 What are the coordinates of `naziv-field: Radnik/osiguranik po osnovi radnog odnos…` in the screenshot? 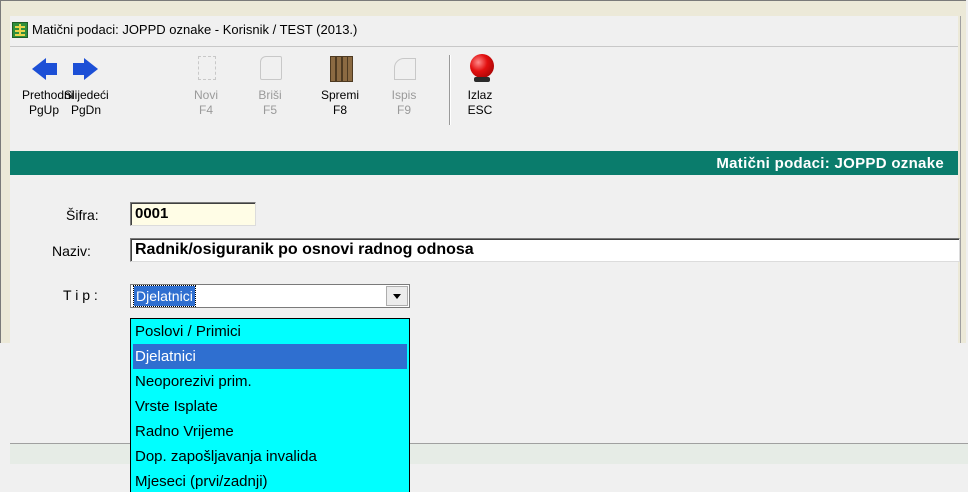 It's located at (545, 250).